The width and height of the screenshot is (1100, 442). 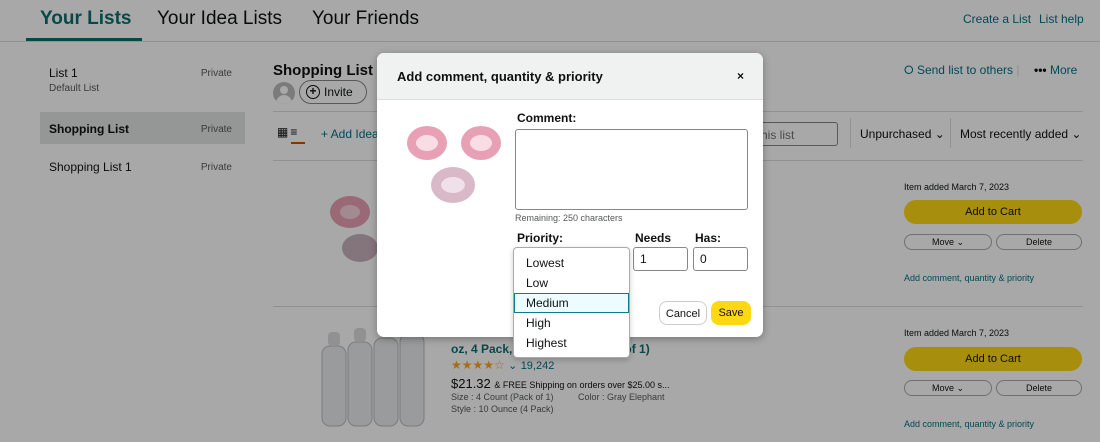 What do you see at coordinates (569, 218) in the screenshot?
I see `remaining-characters: Remaining: 250 characters` at bounding box center [569, 218].